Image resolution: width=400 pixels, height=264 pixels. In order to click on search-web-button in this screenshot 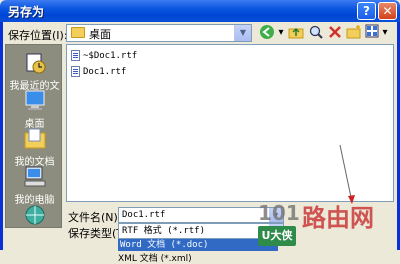, I will do `click(316, 33)`.